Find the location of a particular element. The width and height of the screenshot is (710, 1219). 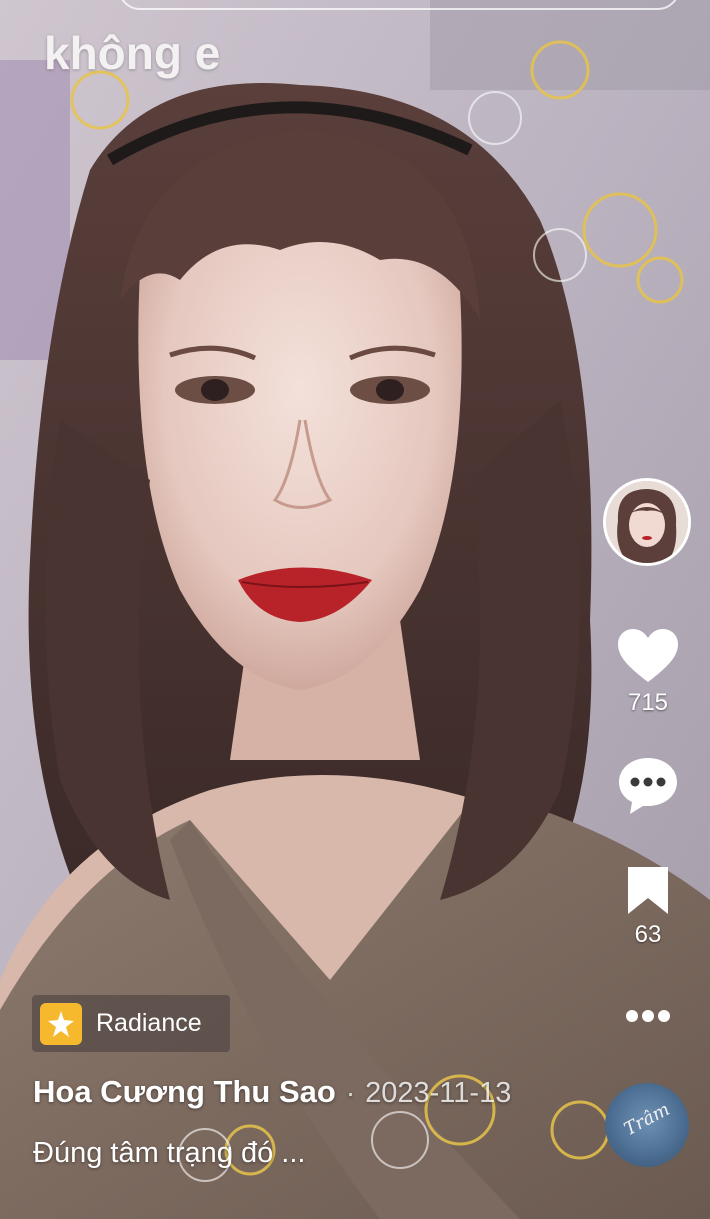

bookmark-count: 63 is located at coordinates (648, 934).